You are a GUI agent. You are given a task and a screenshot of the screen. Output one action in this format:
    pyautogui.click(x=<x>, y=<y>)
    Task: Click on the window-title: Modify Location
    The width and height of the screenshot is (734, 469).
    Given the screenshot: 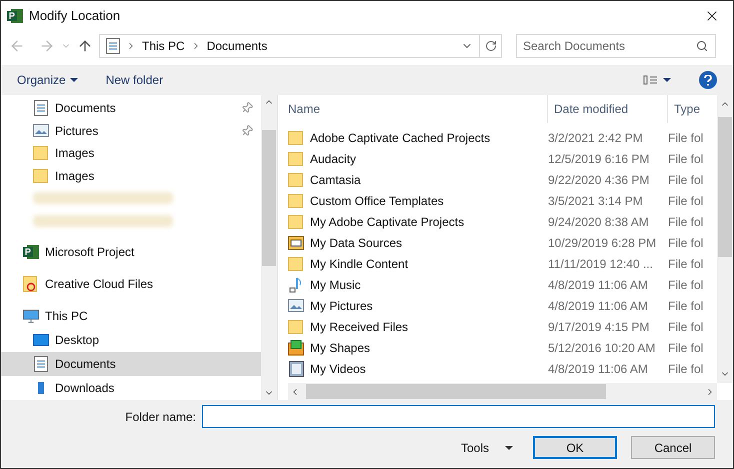 What is the action you would take?
    pyautogui.click(x=74, y=16)
    